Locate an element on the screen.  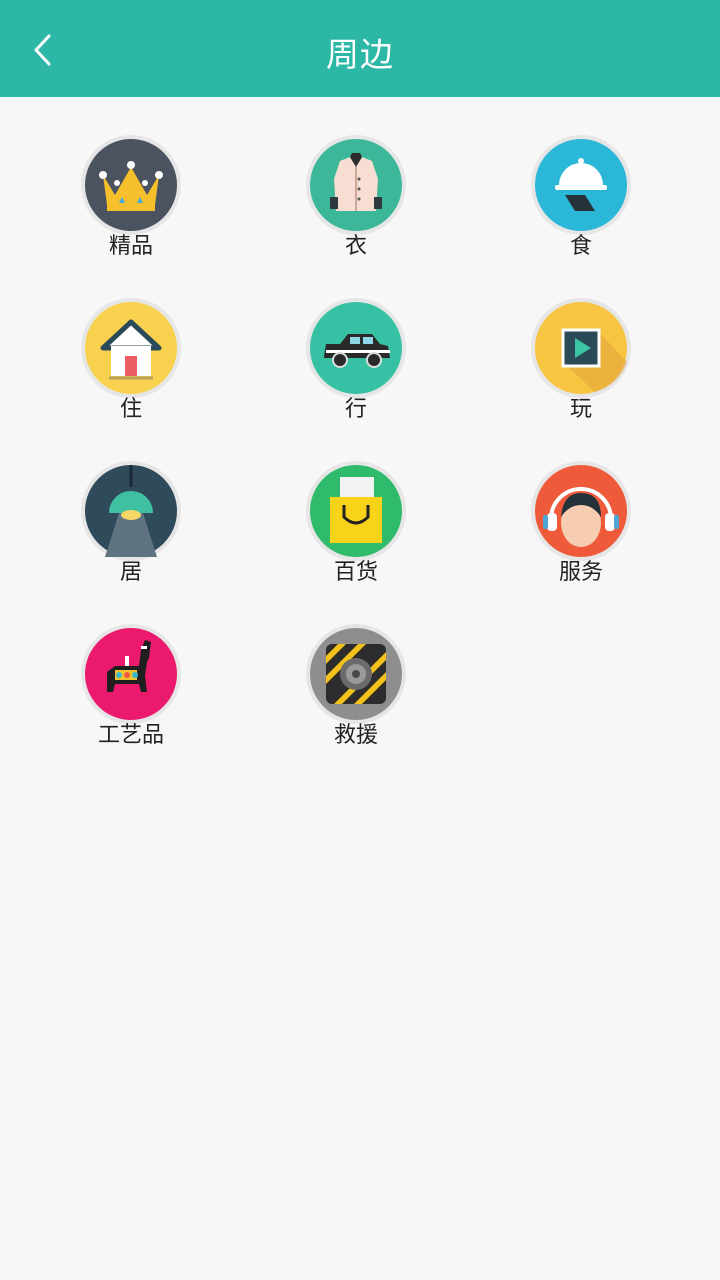
category-item-clothing: 衣 is located at coordinates (356, 210).